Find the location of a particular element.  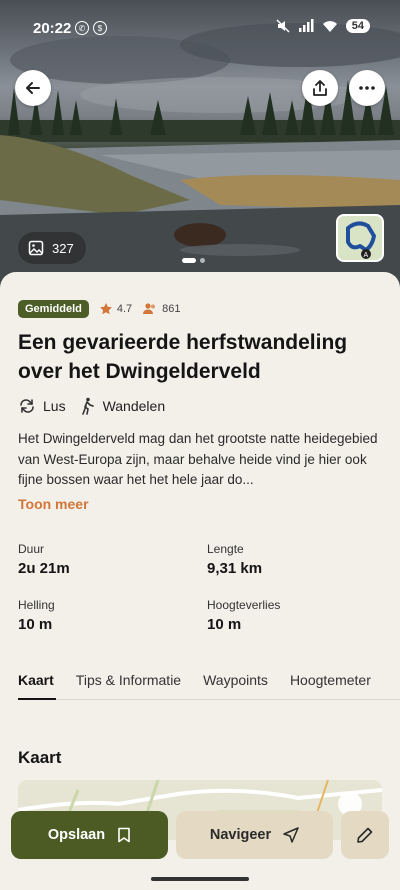

review-count: 861 is located at coordinates (171, 309).